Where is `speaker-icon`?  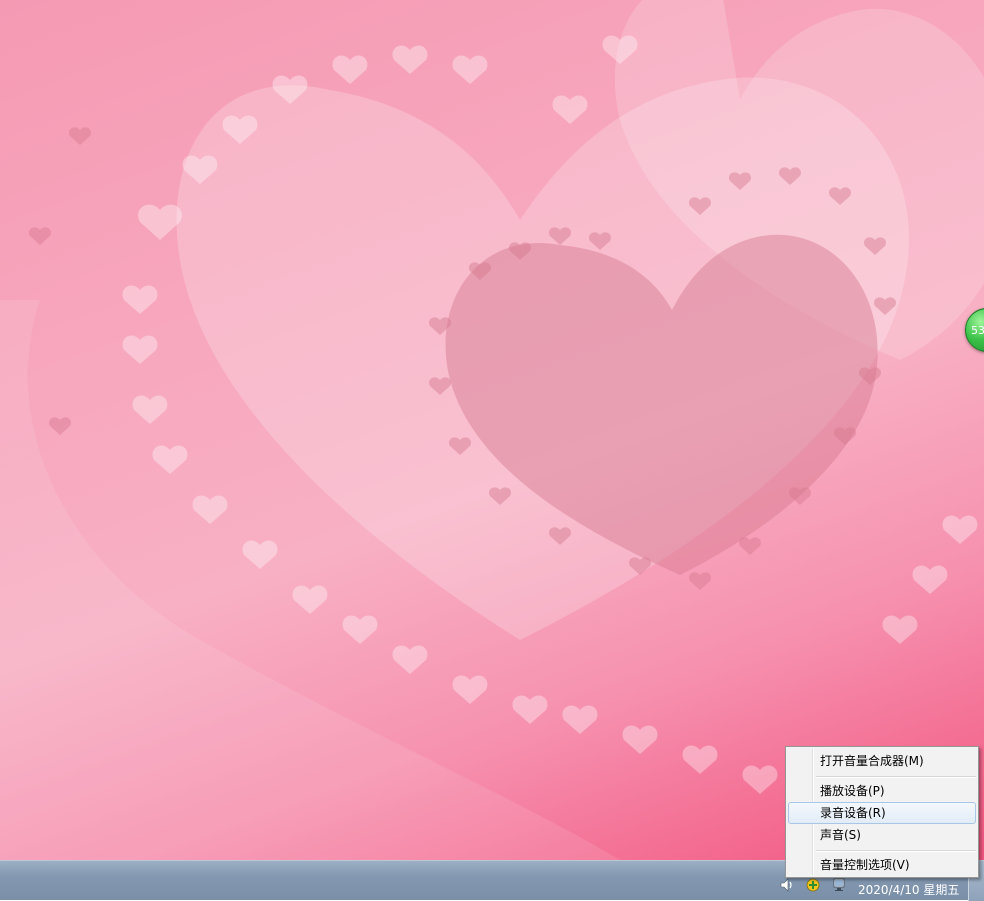 speaker-icon is located at coordinates (787, 884).